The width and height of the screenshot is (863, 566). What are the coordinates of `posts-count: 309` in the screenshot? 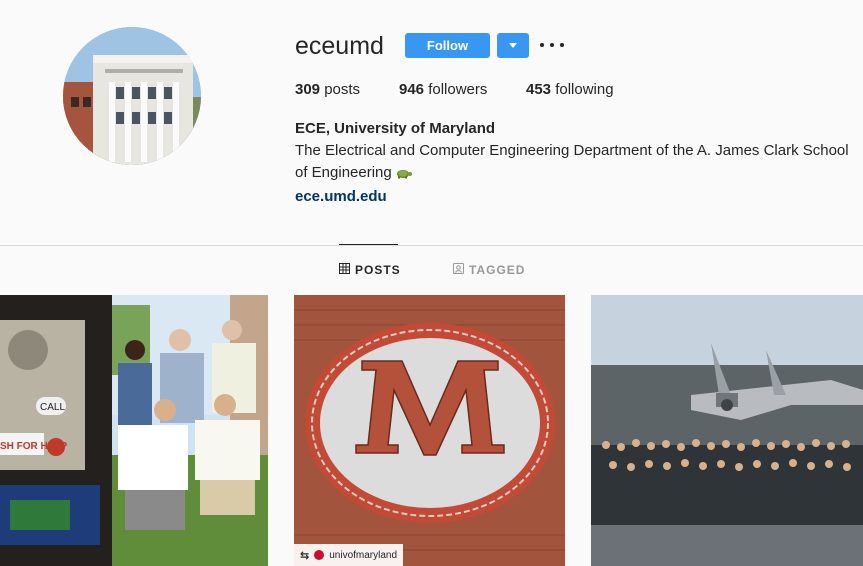 It's located at (308, 89).